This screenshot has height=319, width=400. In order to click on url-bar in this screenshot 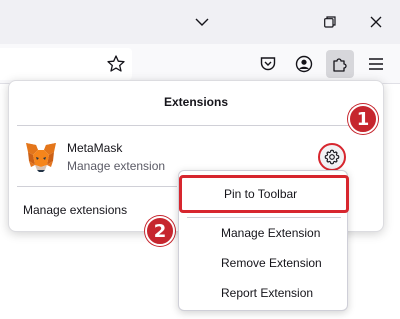, I will do `click(66, 64)`.